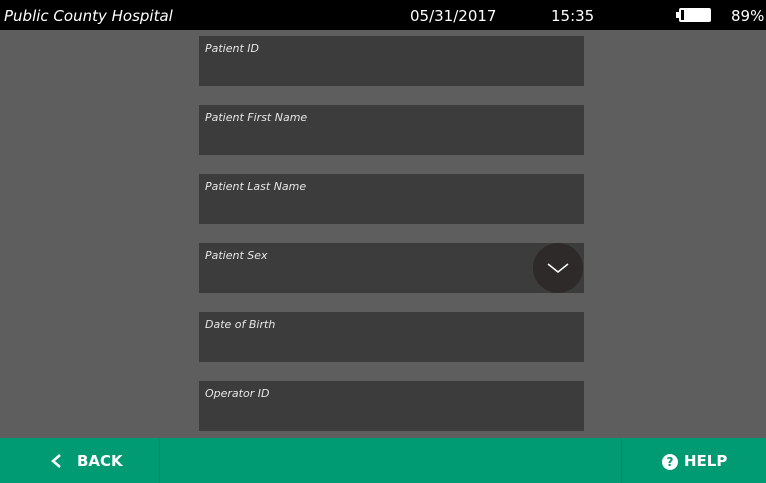 Image resolution: width=766 pixels, height=483 pixels. What do you see at coordinates (391, 199) in the screenshot?
I see `patient-last-name-field: Patient Last Name` at bounding box center [391, 199].